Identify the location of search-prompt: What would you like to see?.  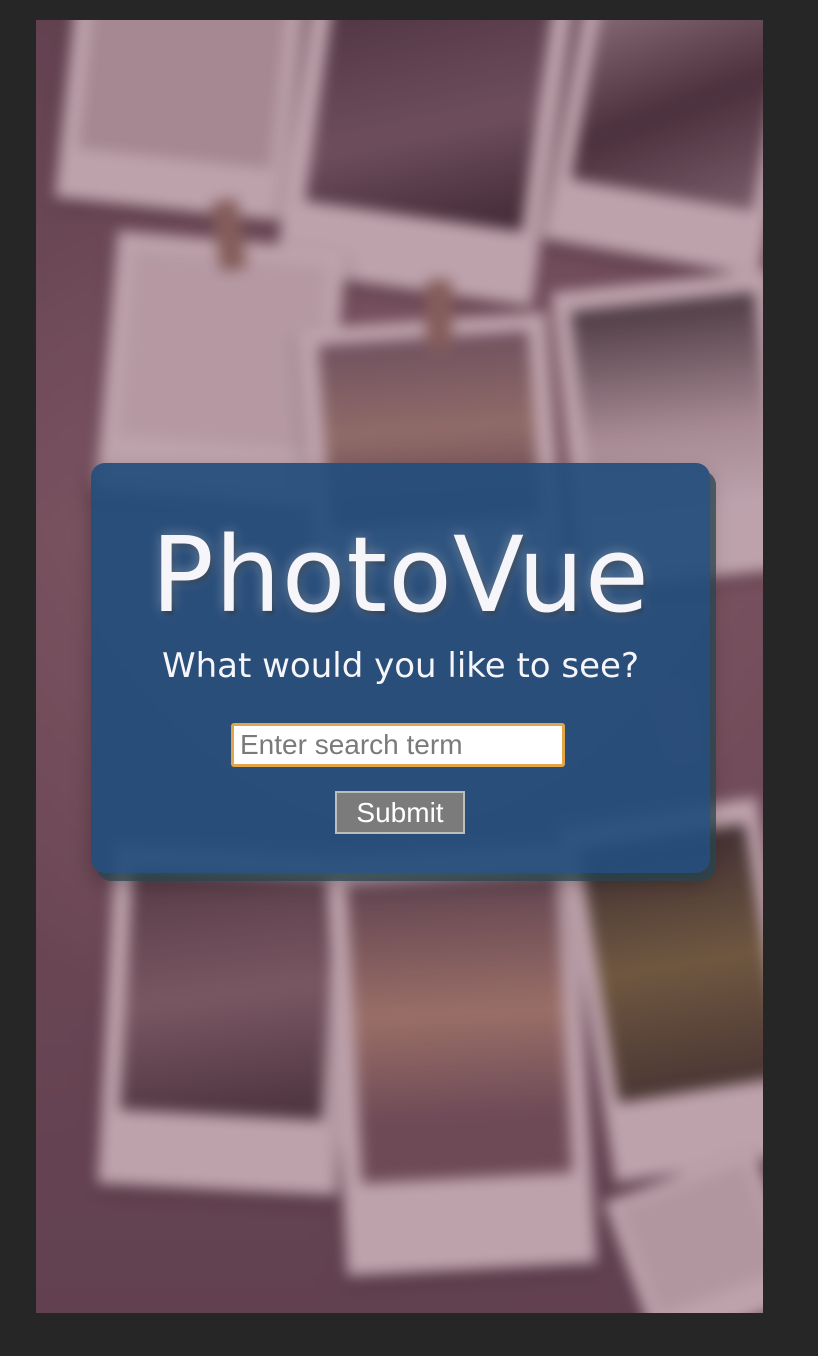
(400, 666).